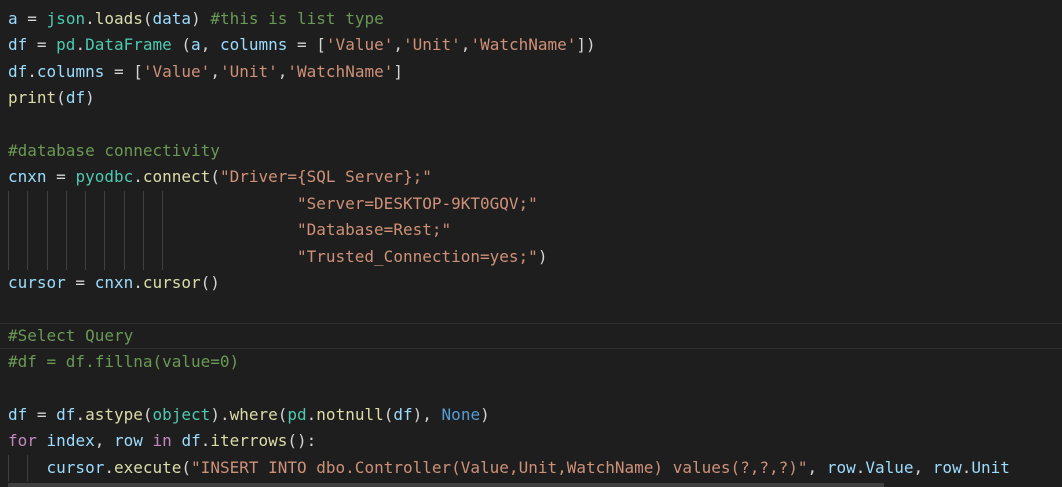 Image resolution: width=1062 pixels, height=487 pixels. Describe the element at coordinates (531, 230) in the screenshot. I see `code-line: "Database=Rest;"` at that location.